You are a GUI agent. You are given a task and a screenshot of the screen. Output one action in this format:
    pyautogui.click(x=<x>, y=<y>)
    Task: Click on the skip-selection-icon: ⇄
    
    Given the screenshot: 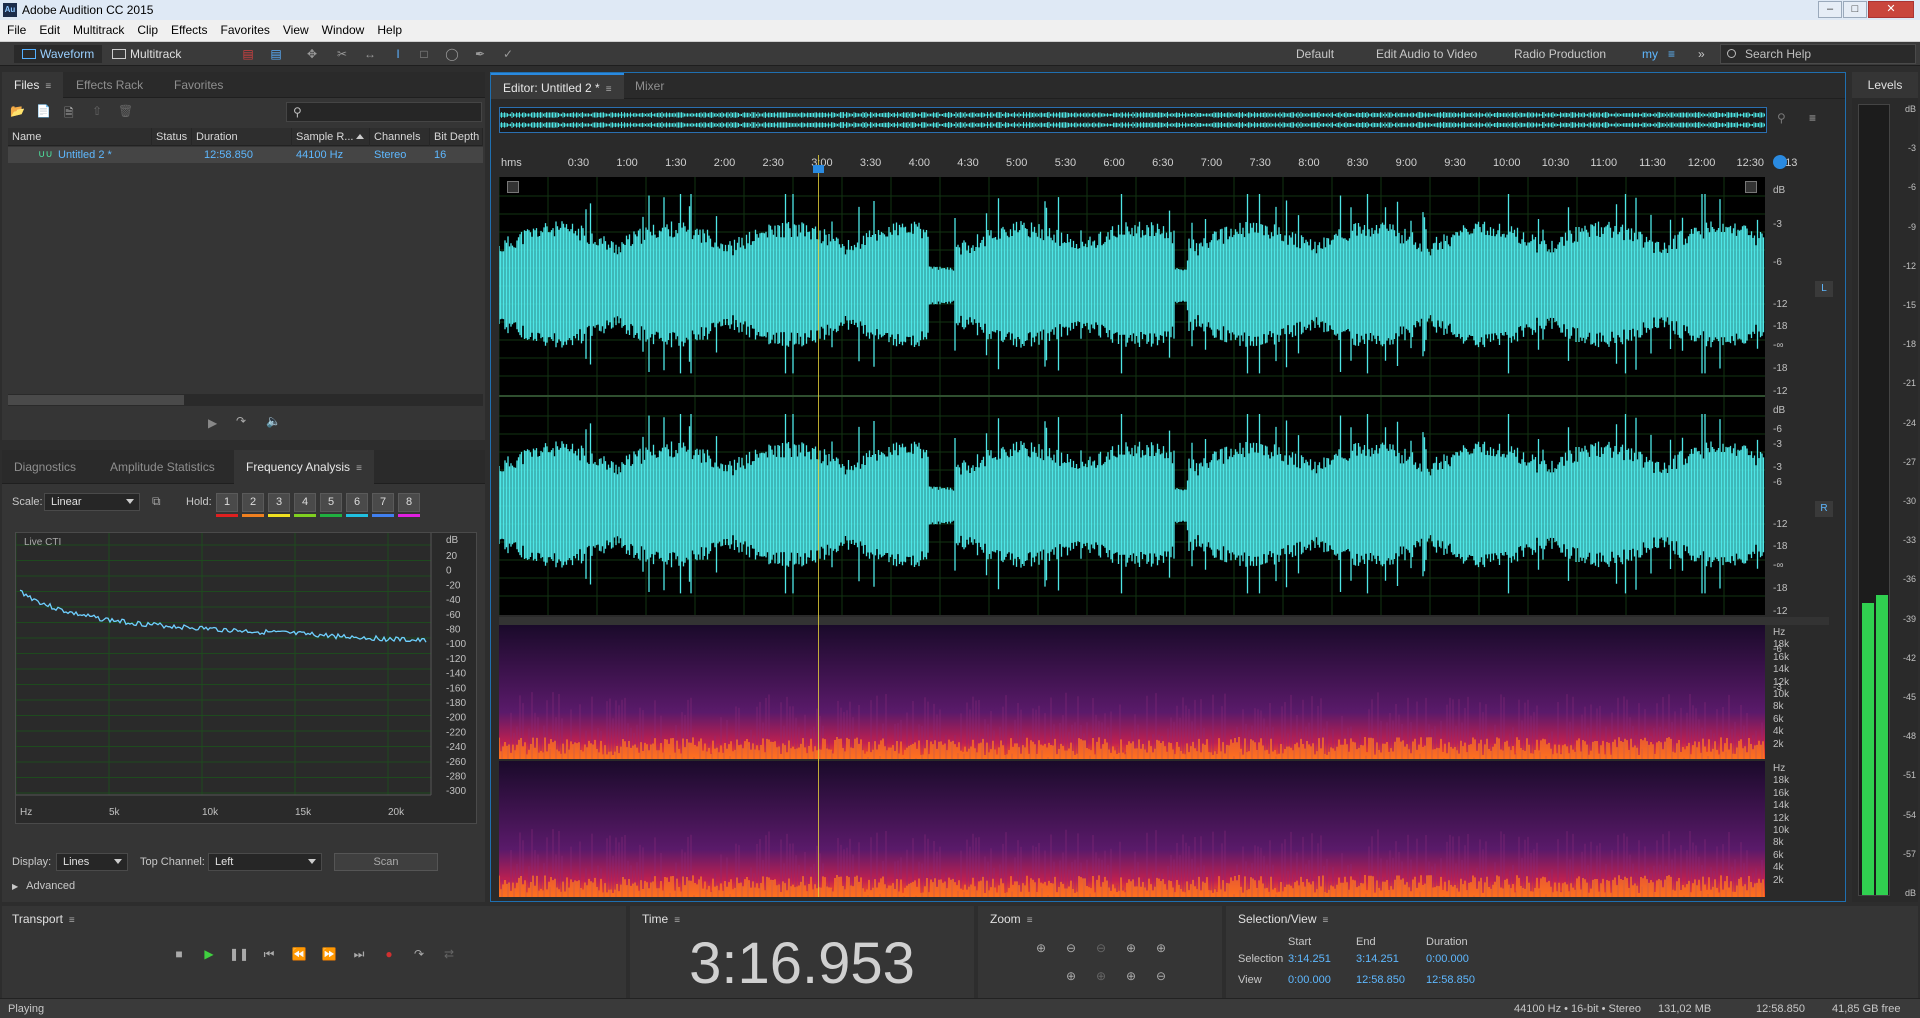 What is the action you would take?
    pyautogui.click(x=449, y=954)
    